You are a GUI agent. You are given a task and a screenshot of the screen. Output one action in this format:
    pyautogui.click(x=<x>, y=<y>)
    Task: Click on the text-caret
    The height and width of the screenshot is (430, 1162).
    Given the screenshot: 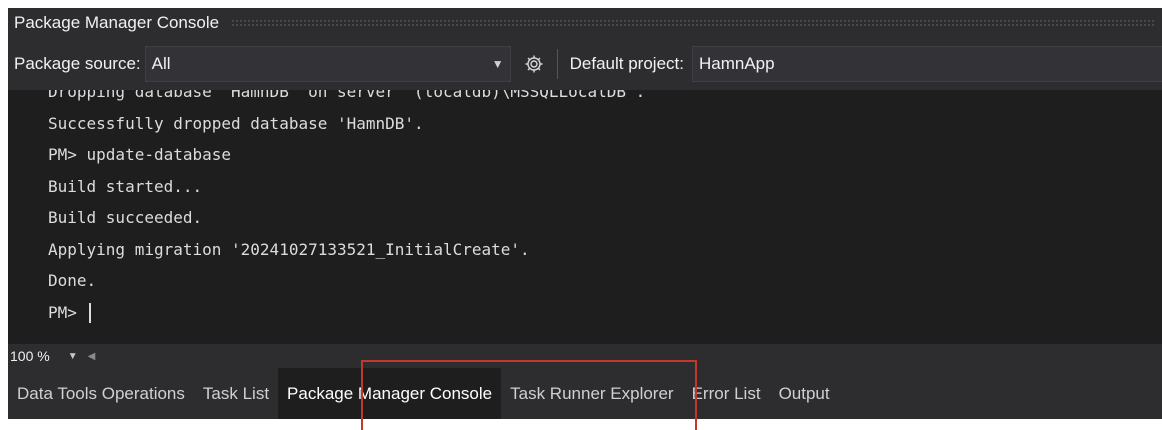 What is the action you would take?
    pyautogui.click(x=89, y=313)
    